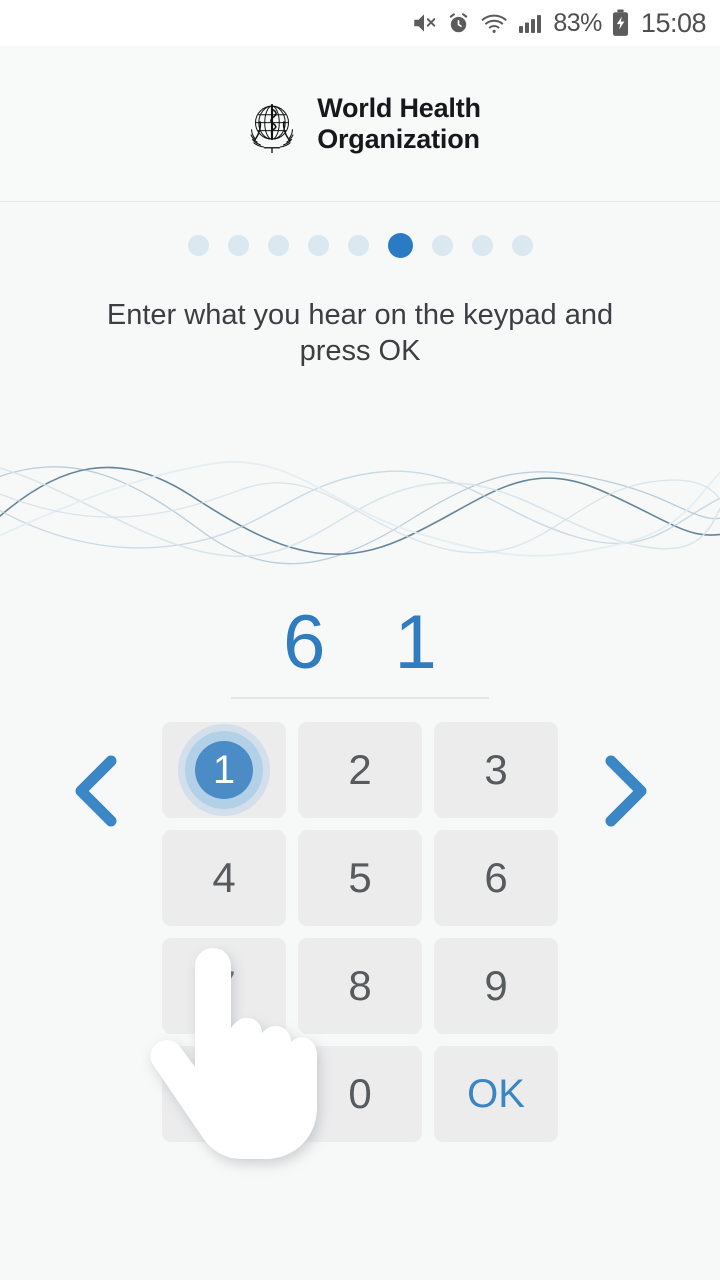  Describe the element at coordinates (372, 642) in the screenshot. I see `entered-code-value: 6 1` at that location.